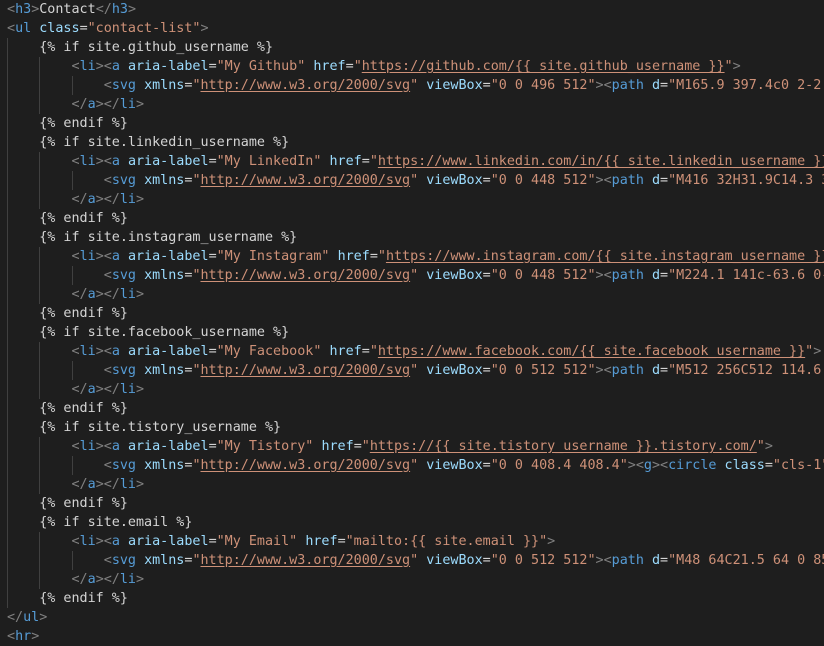 The image size is (824, 646). What do you see at coordinates (123, 85) in the screenshot?
I see `code-token-tag: svg` at bounding box center [123, 85].